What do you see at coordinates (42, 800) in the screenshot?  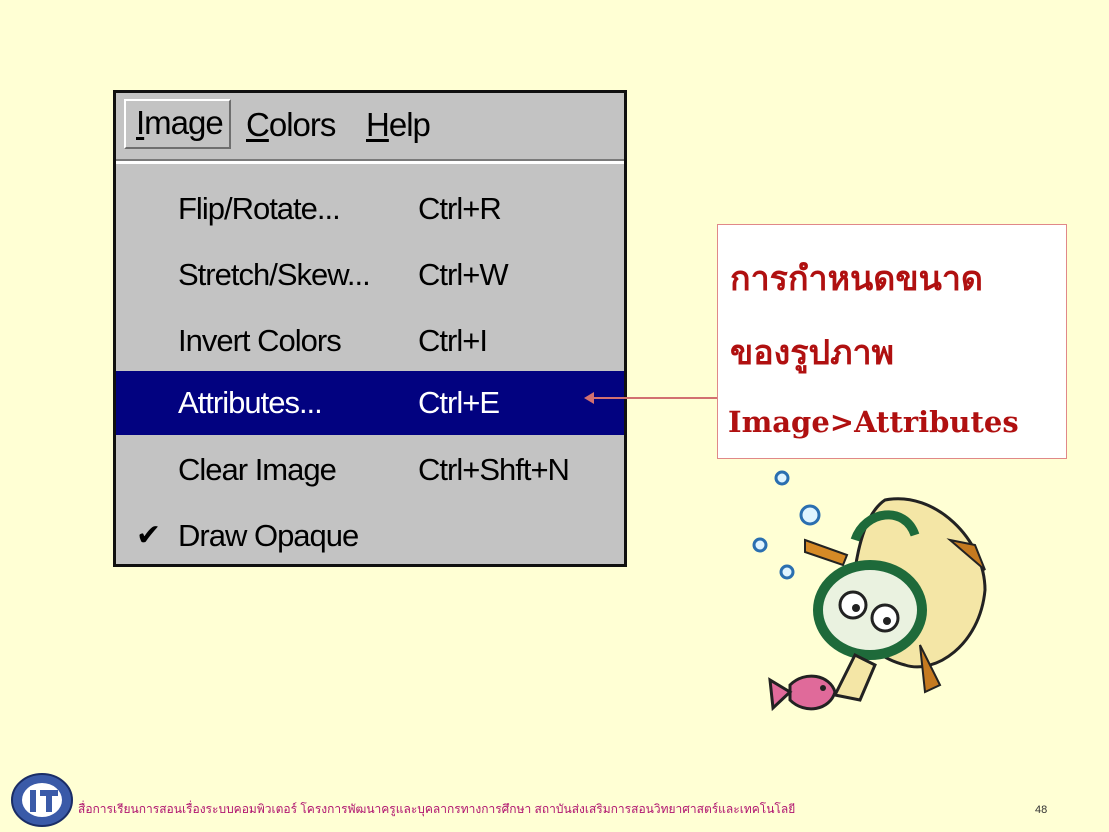 I see `it-logo-icon` at bounding box center [42, 800].